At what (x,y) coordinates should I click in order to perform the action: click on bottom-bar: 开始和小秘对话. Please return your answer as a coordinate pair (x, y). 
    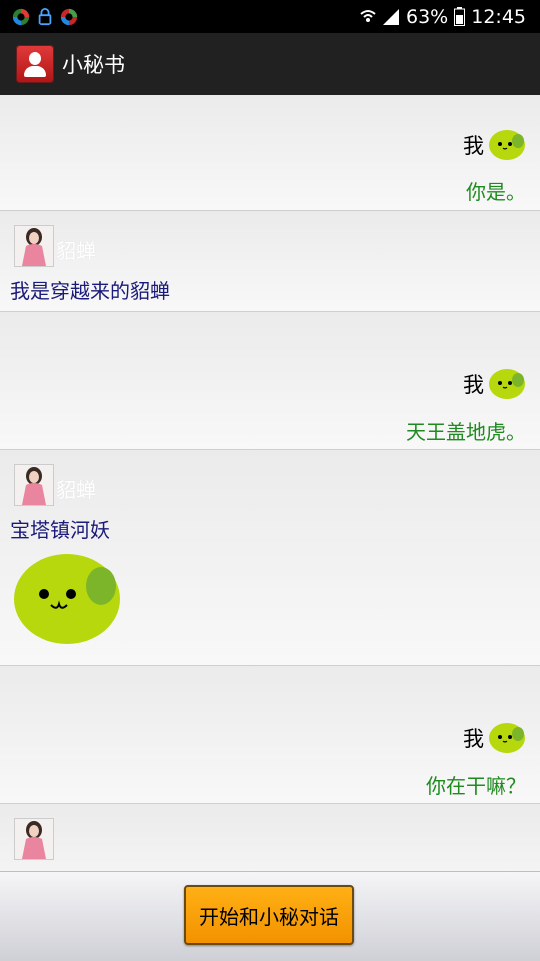
    Looking at the image, I should click on (270, 916).